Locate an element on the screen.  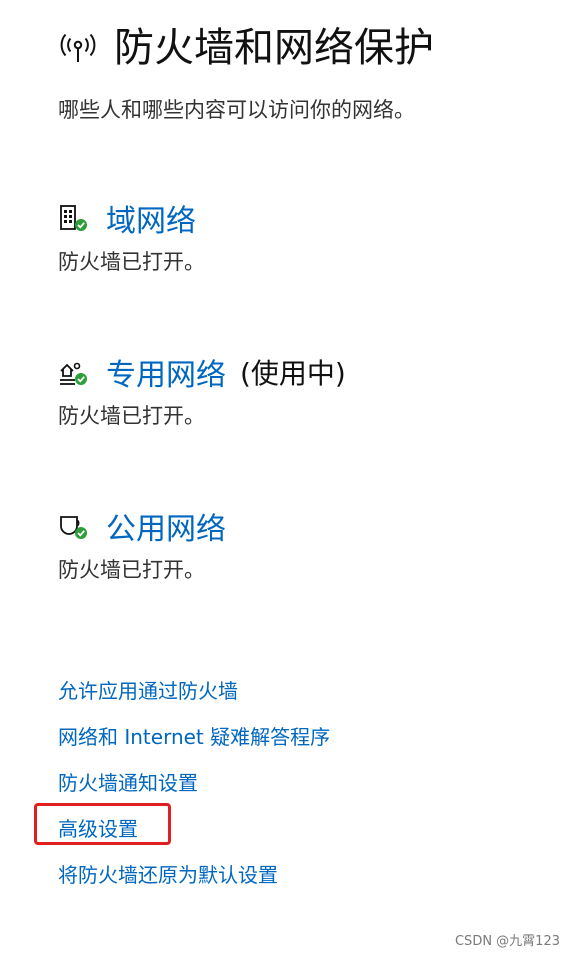
network-section-domain: 域网络 防火墙已打开。 is located at coordinates (131, 236).